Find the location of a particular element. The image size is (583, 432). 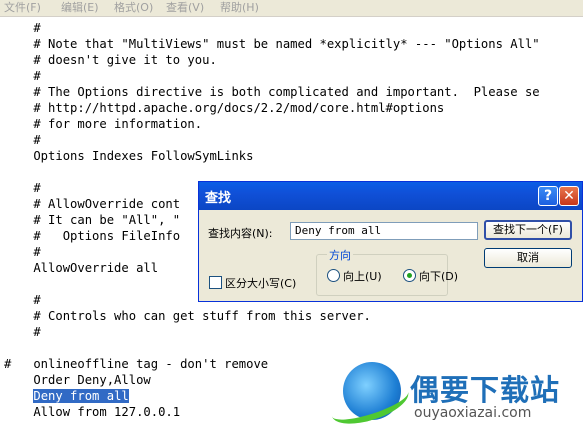

watermark-url: ouyaoxiazai.com is located at coordinates (473, 413).